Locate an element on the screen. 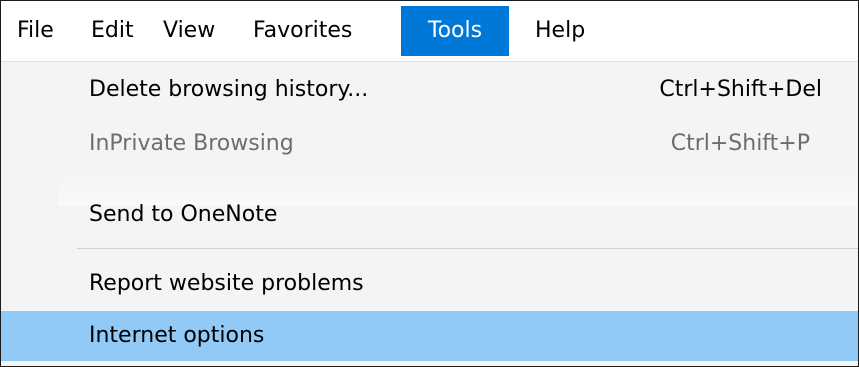  menu-file: File is located at coordinates (35, 31).